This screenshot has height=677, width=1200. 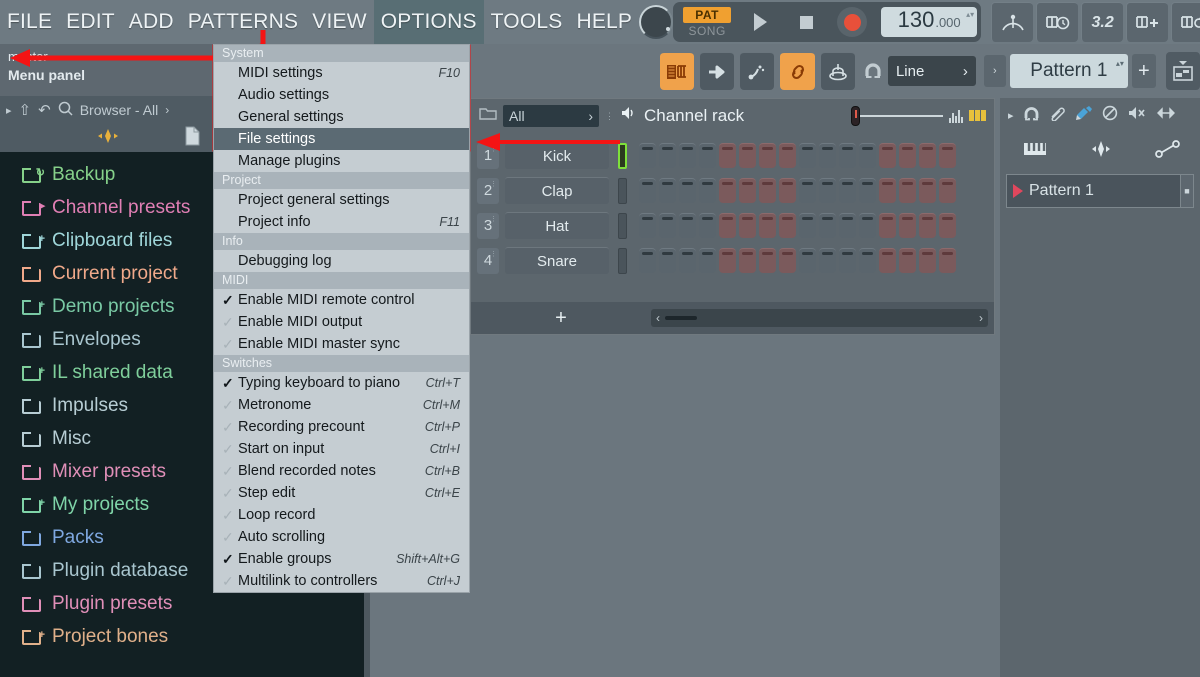 What do you see at coordinates (604, 22) in the screenshot?
I see `menu-help: HELP` at bounding box center [604, 22].